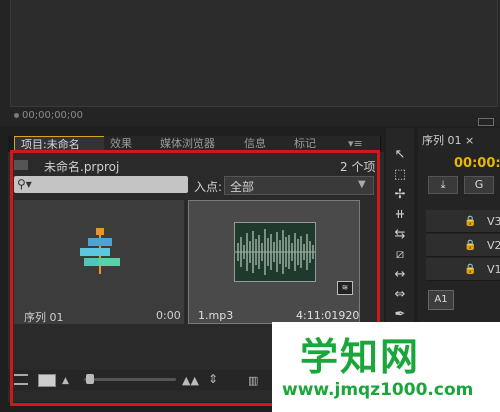  What do you see at coordinates (400, 255) in the screenshot?
I see `razor-tool-icon: ⧄` at bounding box center [400, 255].